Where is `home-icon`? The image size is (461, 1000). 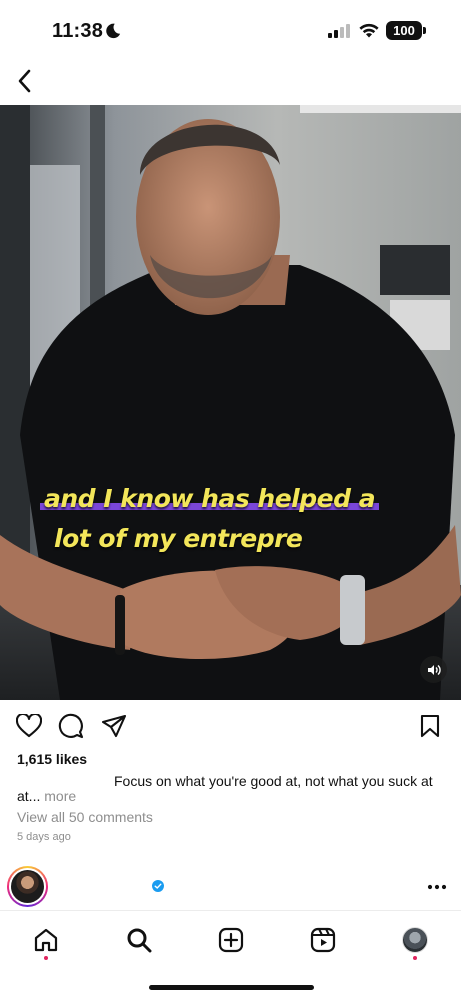
home-icon is located at coordinates (46, 940).